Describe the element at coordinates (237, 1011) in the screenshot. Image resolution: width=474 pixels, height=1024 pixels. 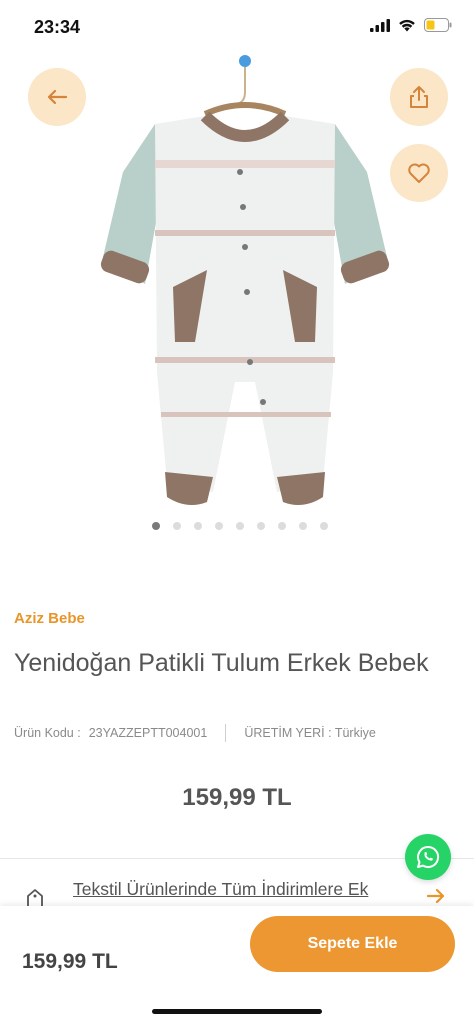
I see `home-indicator` at that location.